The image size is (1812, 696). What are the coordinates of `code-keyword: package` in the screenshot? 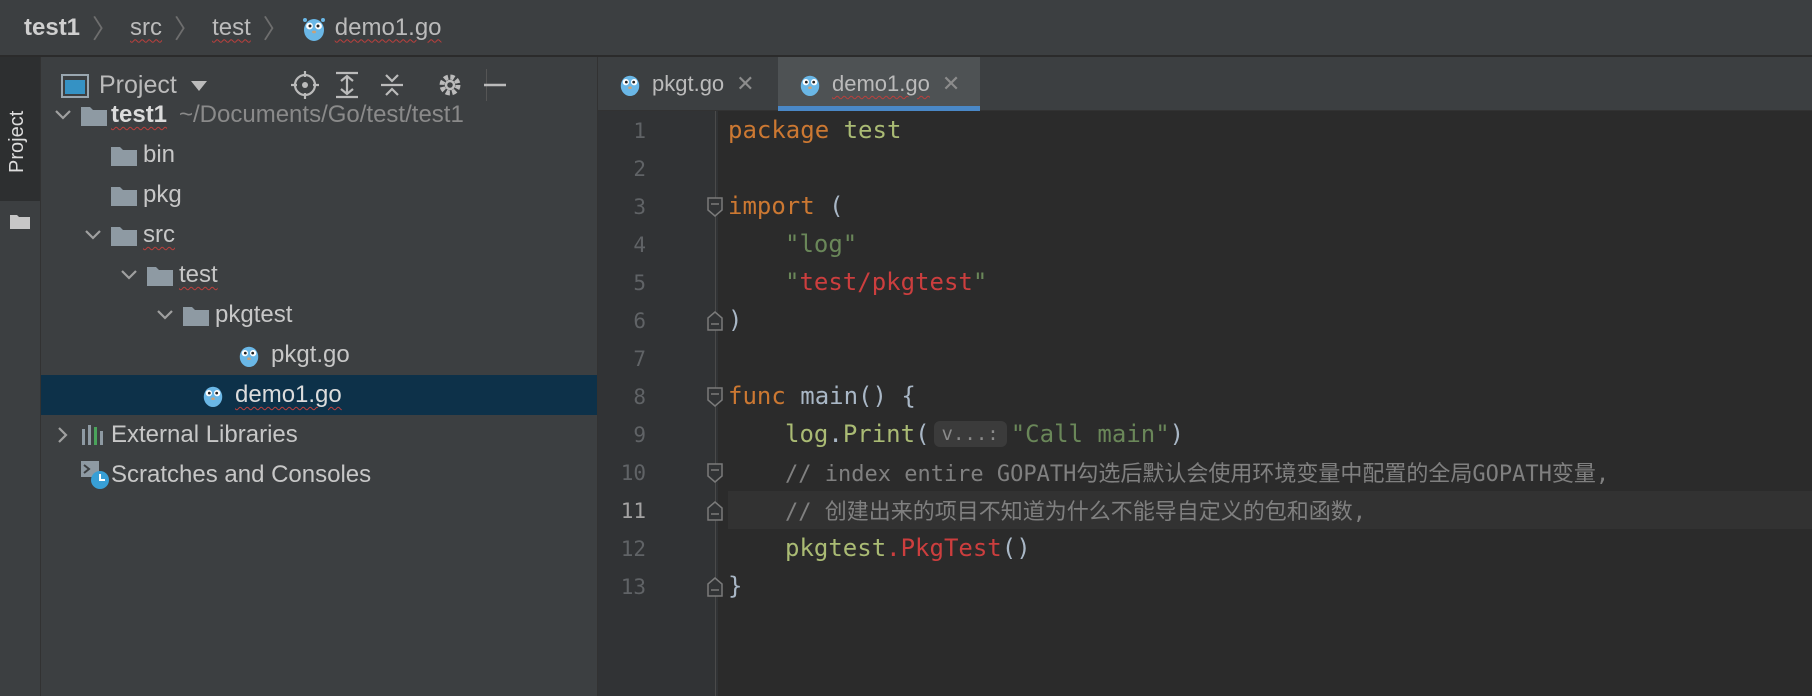 It's located at (779, 130).